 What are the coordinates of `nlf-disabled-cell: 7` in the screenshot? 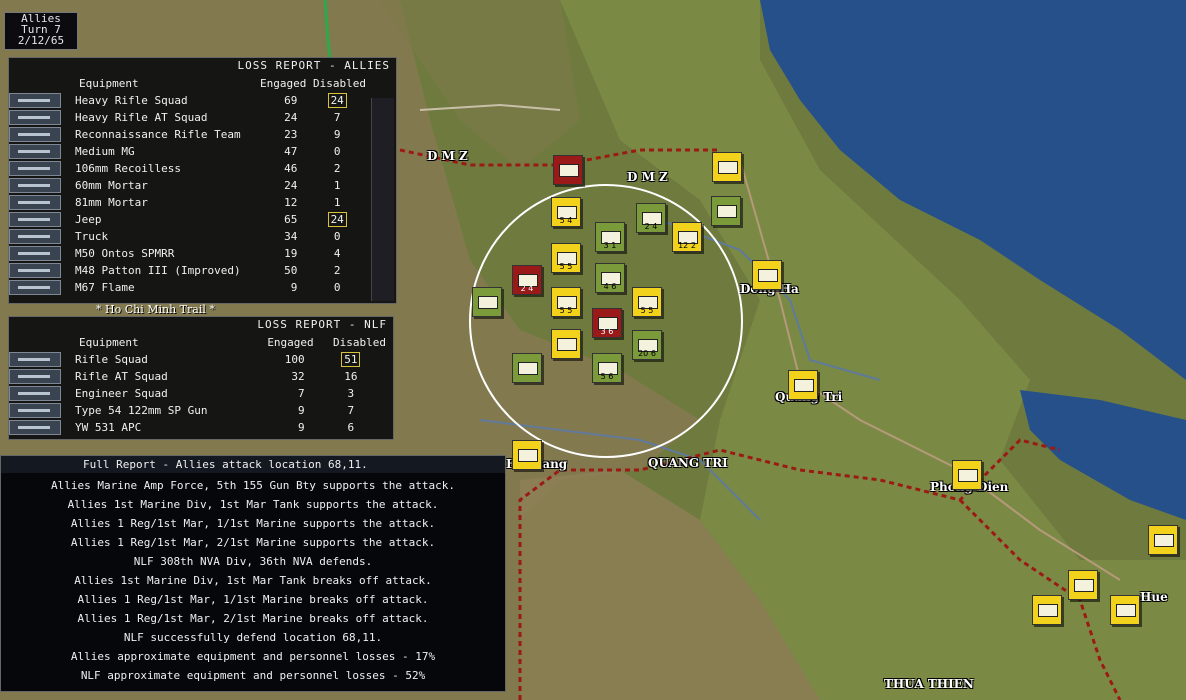 It's located at (351, 410).